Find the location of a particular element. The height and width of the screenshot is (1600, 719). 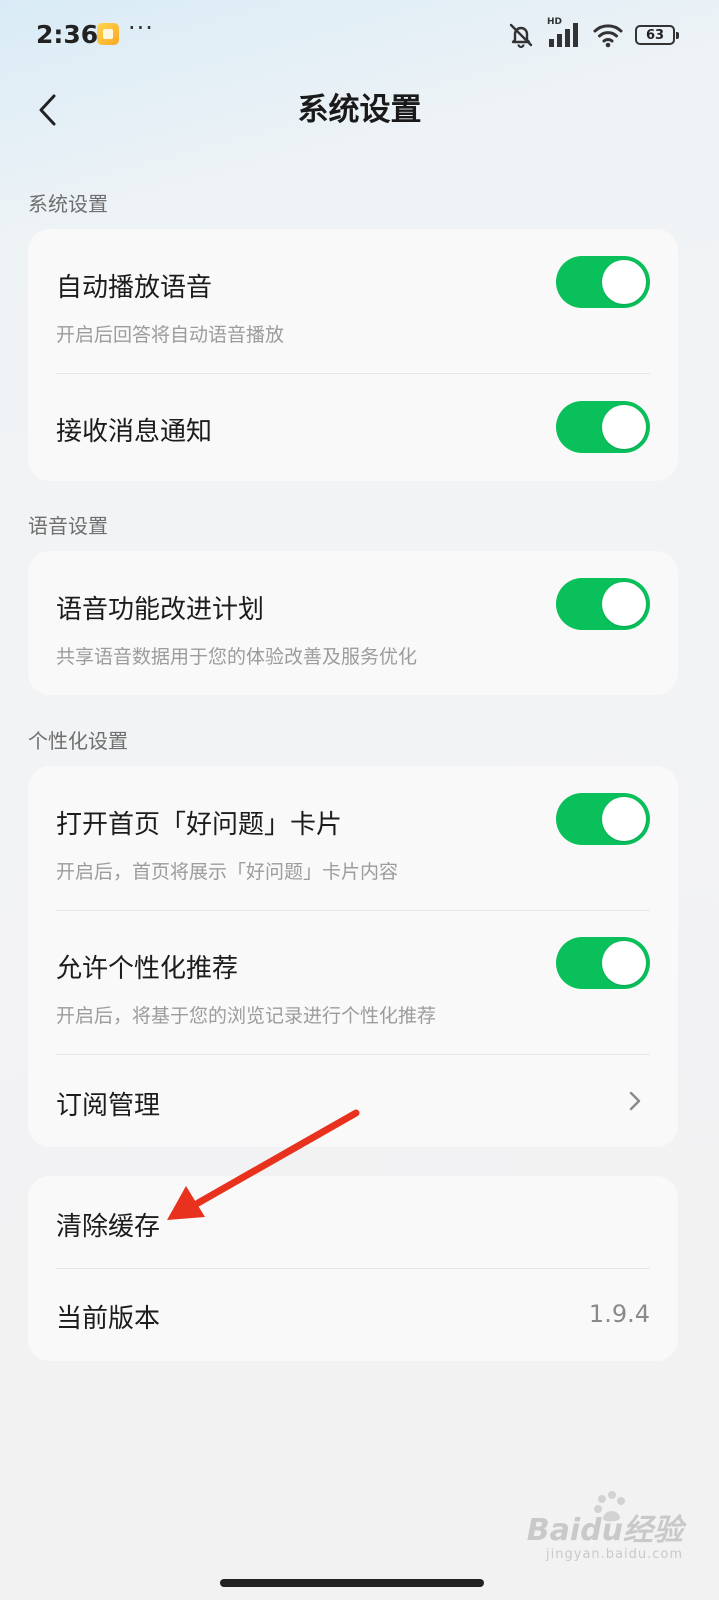

system-settings-card: 自动播放语音 开启后回答将自动语音播放 接收消息通知 is located at coordinates (353, 355).